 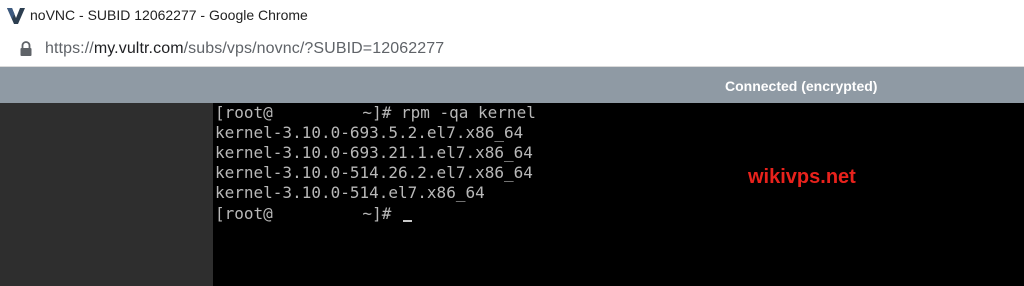 I want to click on connection-status: Connected (encrypted), so click(x=801, y=86).